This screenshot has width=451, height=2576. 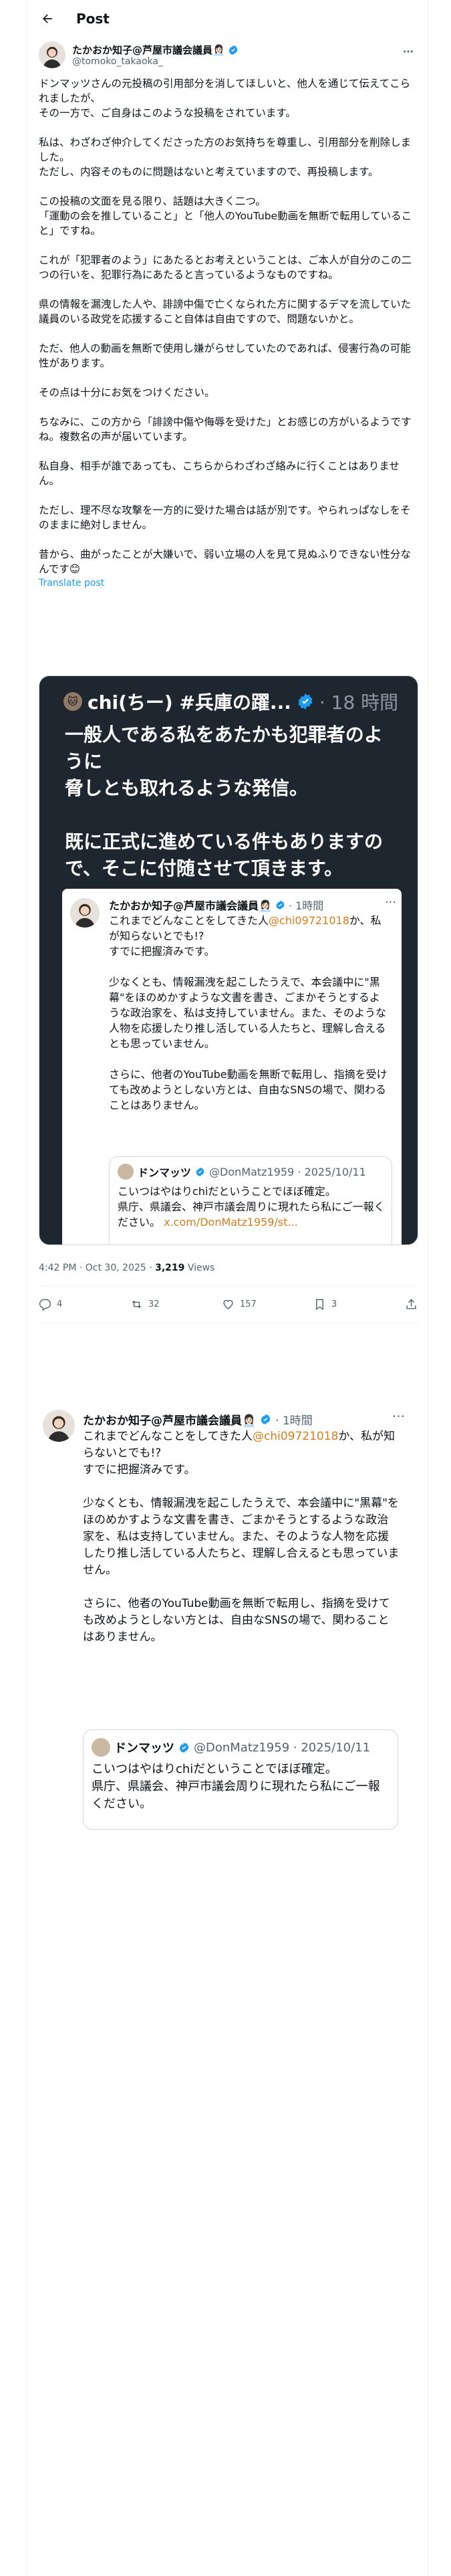 I want to click on page-title: Post, so click(x=93, y=19).